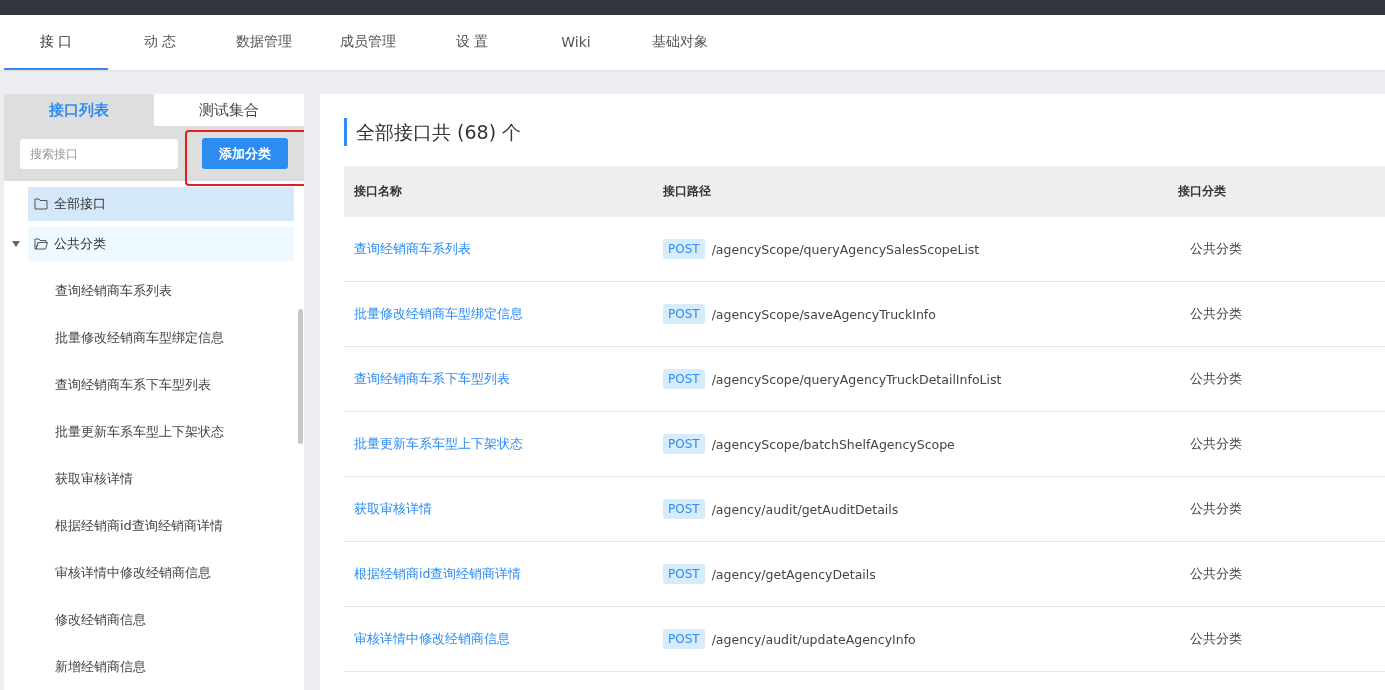  I want to click on tree-item: 新增经销商信息, so click(151, 666).